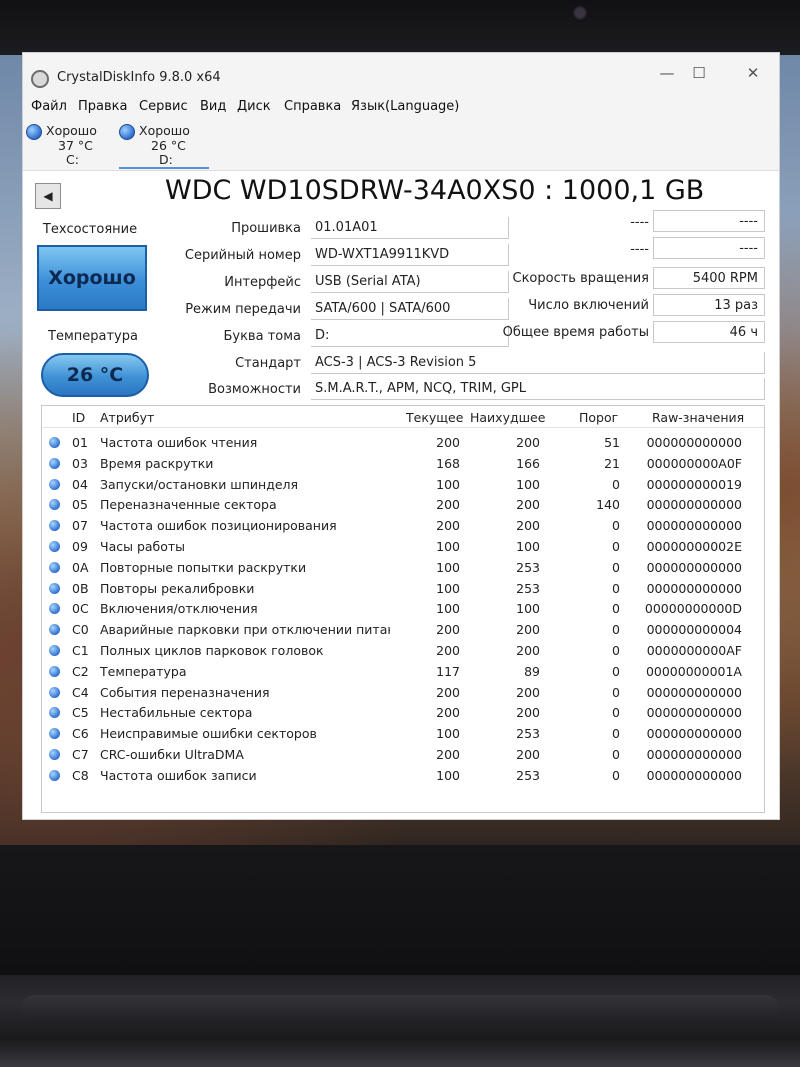  Describe the element at coordinates (172, 754) in the screenshot. I see `cell-attribute: CRC-ошибки UltraDMA` at that location.